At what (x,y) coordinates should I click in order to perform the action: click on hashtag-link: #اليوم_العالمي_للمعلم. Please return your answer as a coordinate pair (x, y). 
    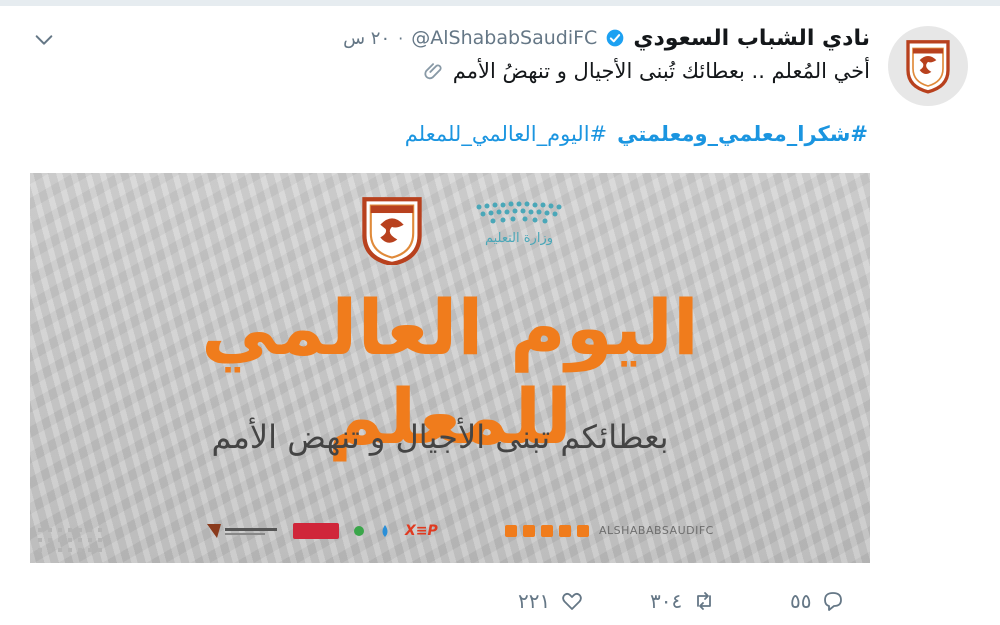
    Looking at the image, I should click on (506, 138).